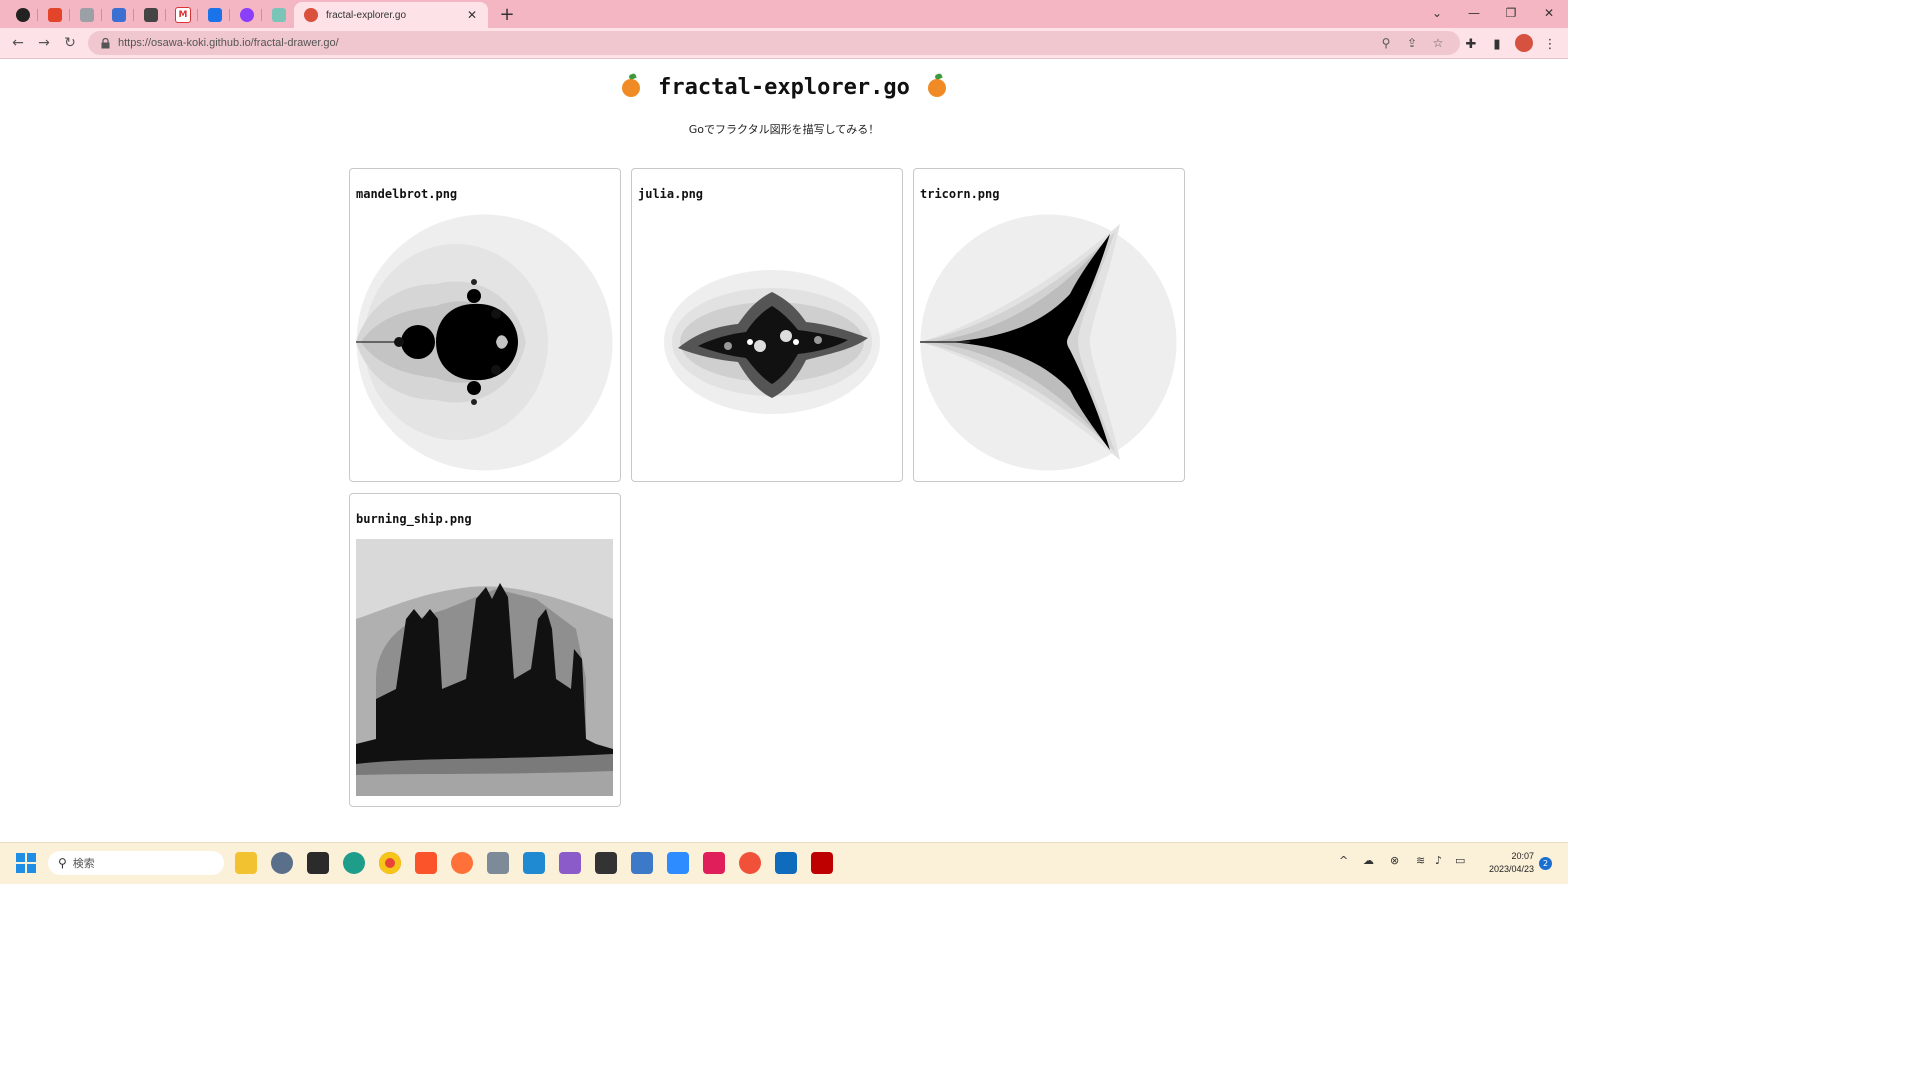 This screenshot has width=1920, height=1080. I want to click on circle-app-icon, so click(247, 15).